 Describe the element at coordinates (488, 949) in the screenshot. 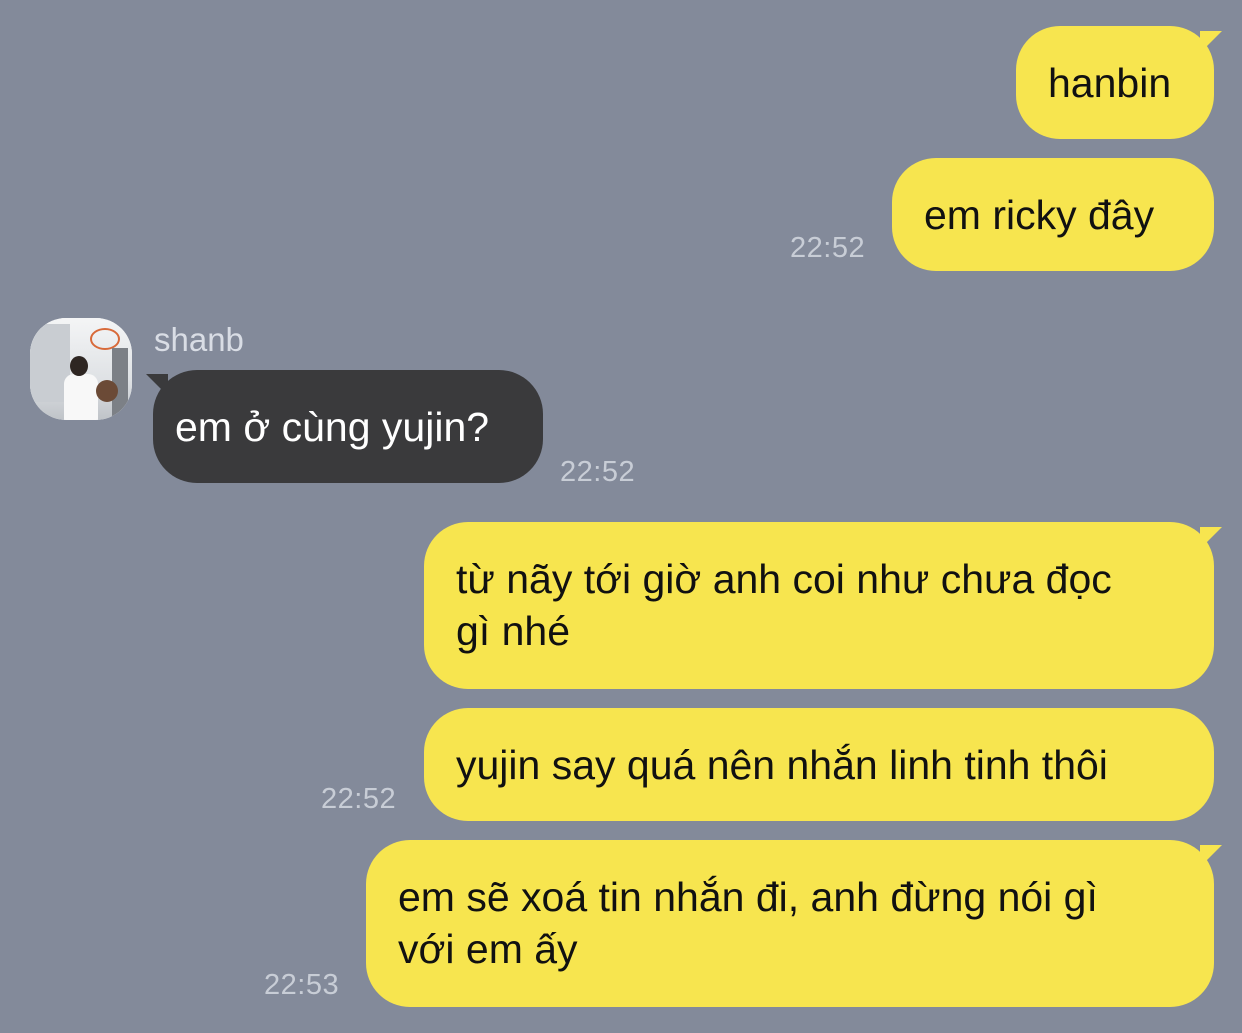

I see `message-text-line: với em ấy` at that location.